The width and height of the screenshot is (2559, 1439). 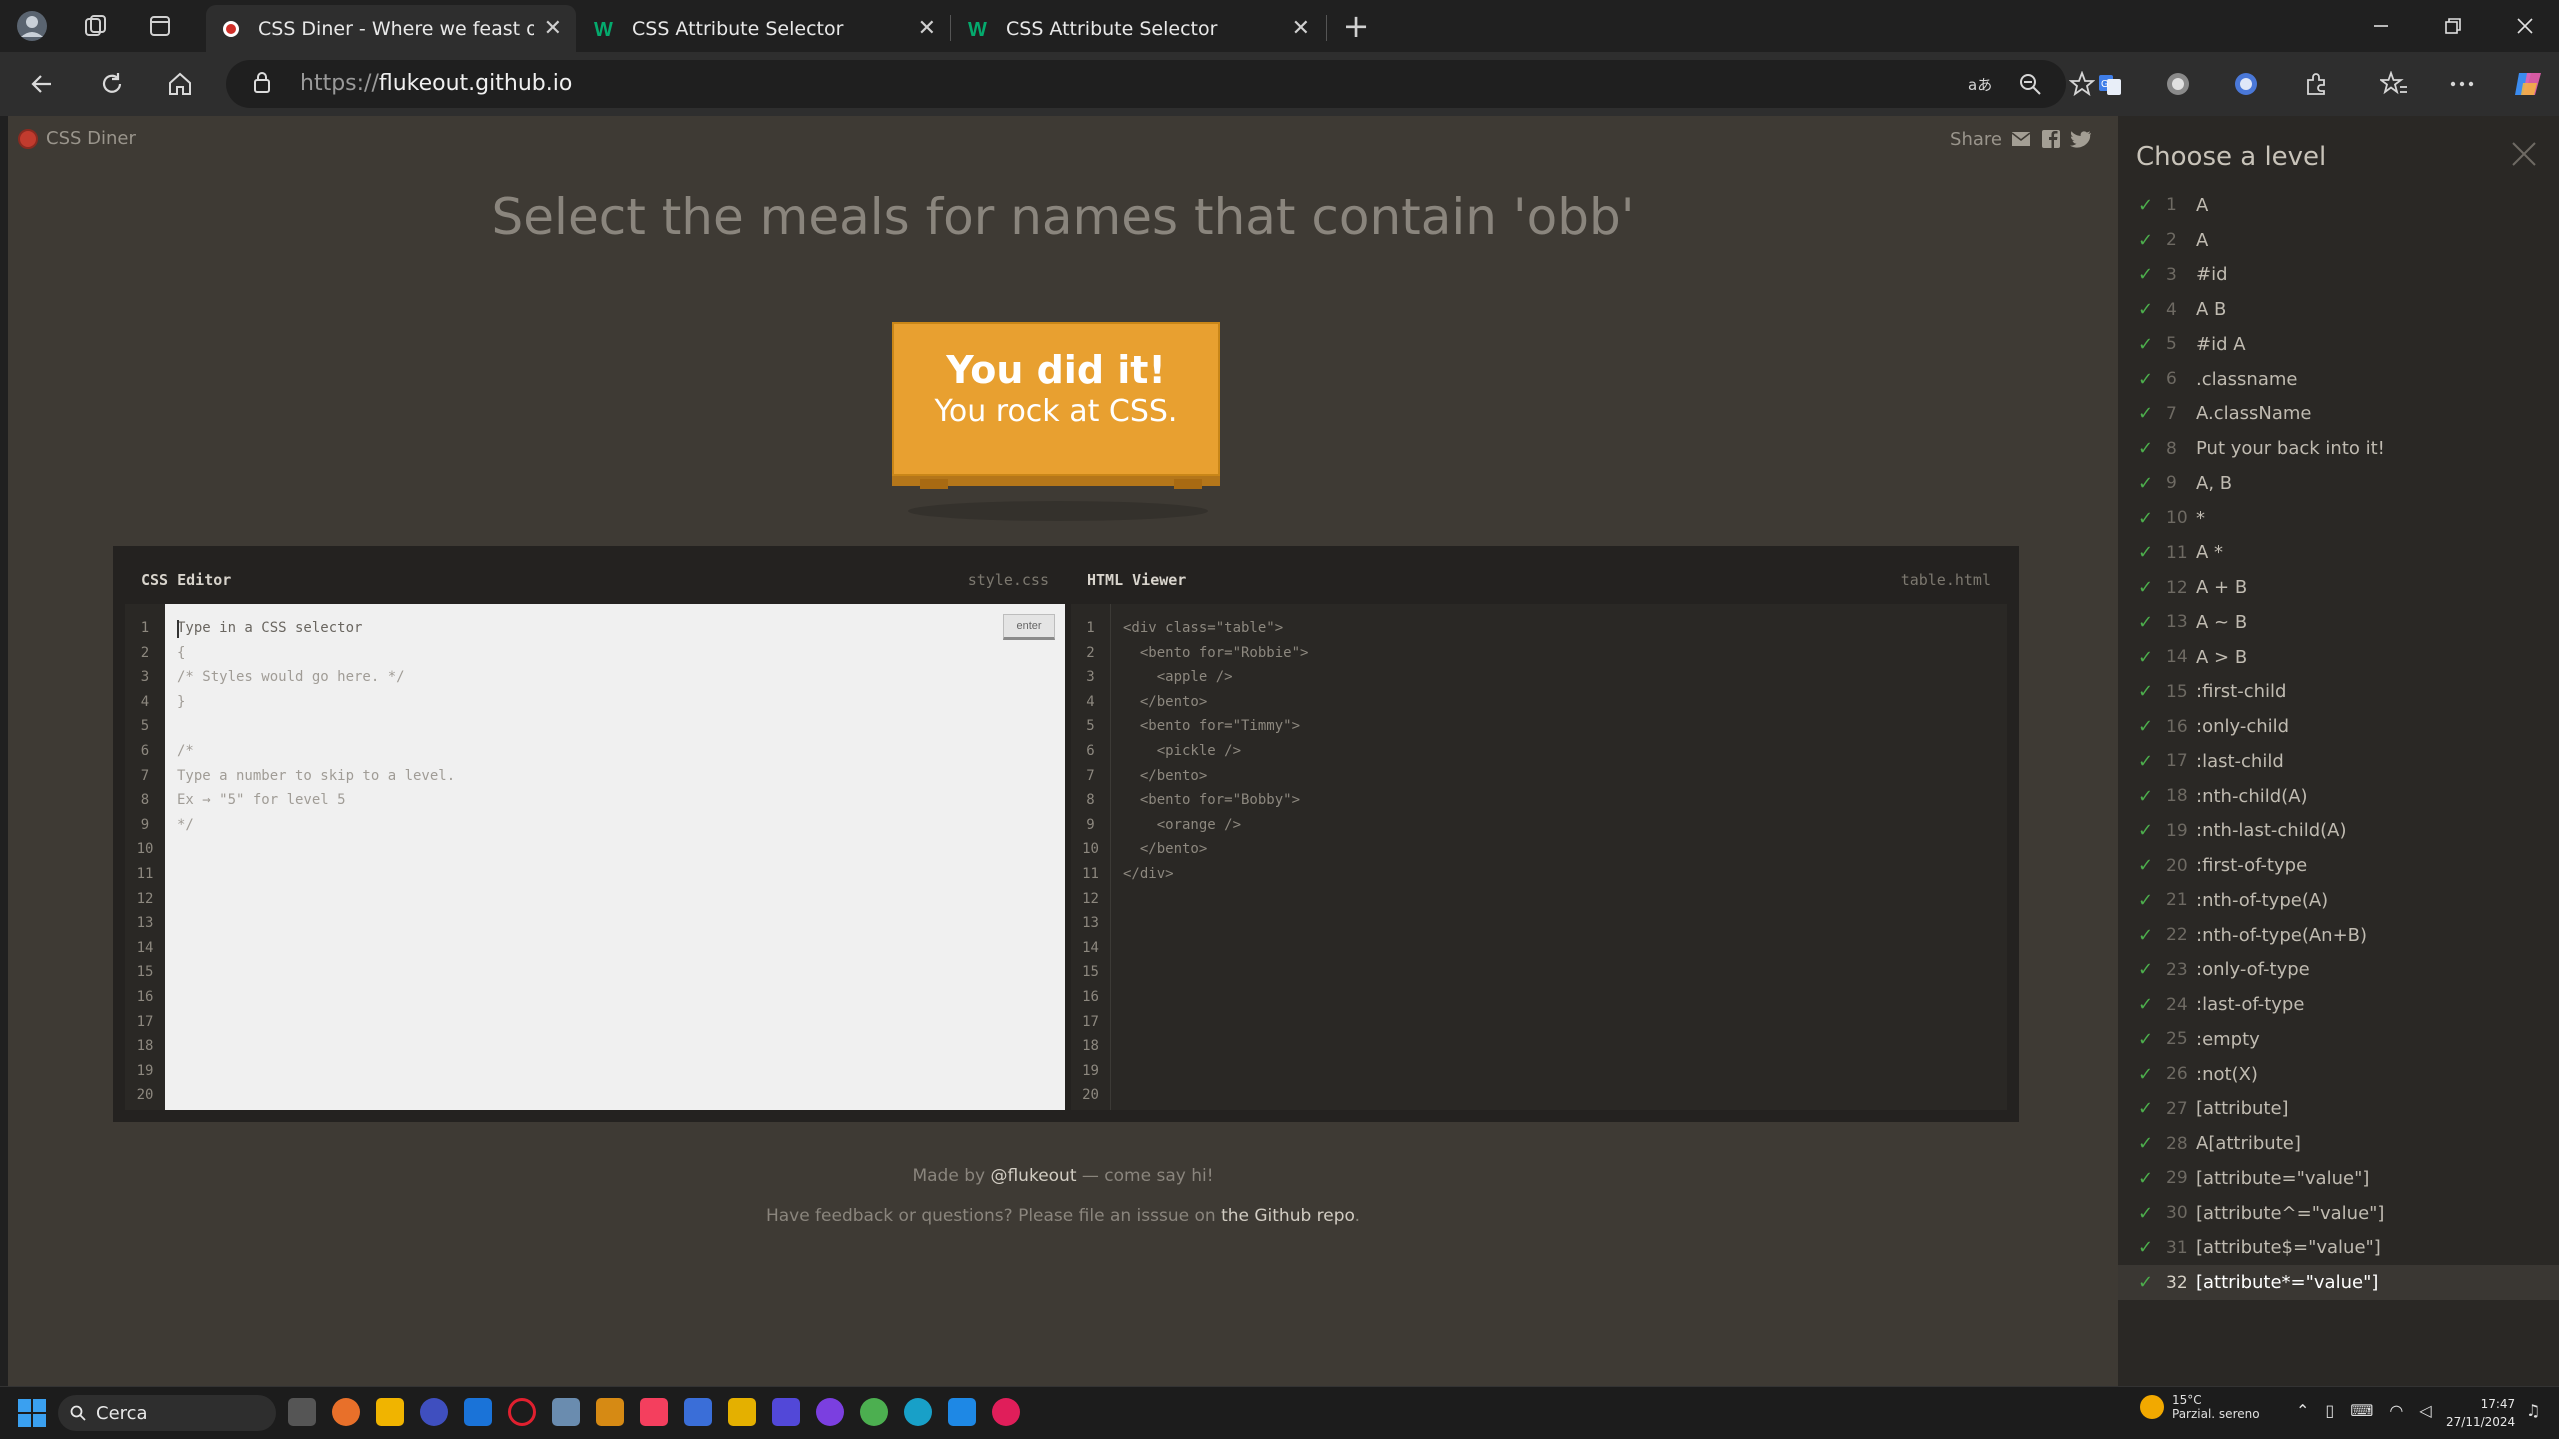 I want to click on level-item: ✓ 32 [attribute*="value"], so click(x=2338, y=1282).